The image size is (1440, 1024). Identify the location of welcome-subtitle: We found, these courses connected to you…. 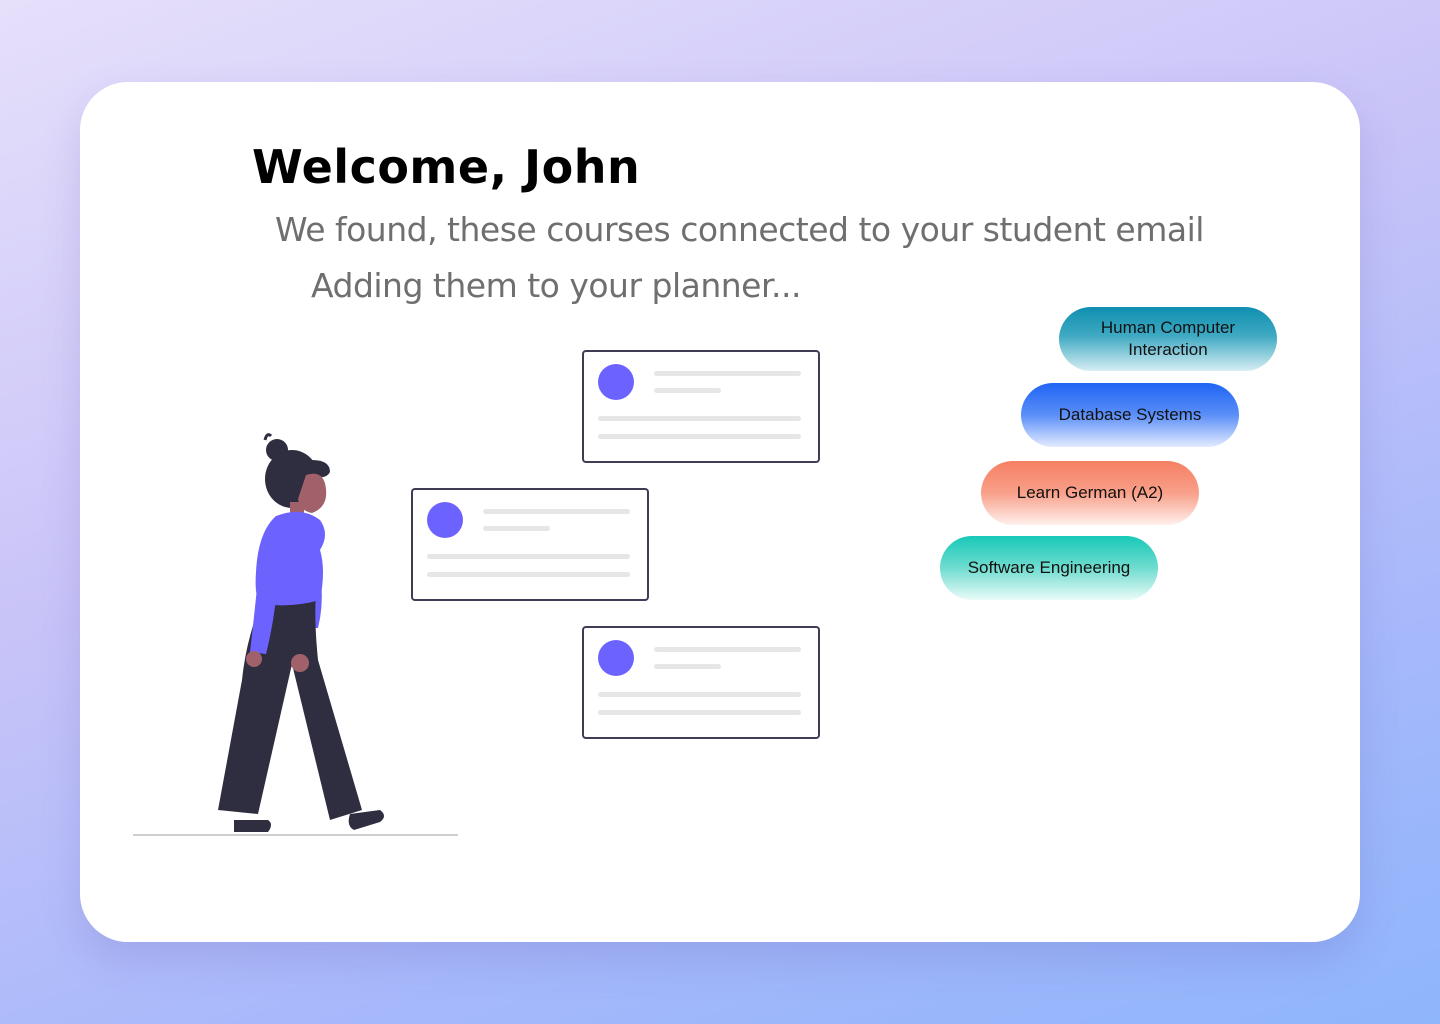
(739, 229).